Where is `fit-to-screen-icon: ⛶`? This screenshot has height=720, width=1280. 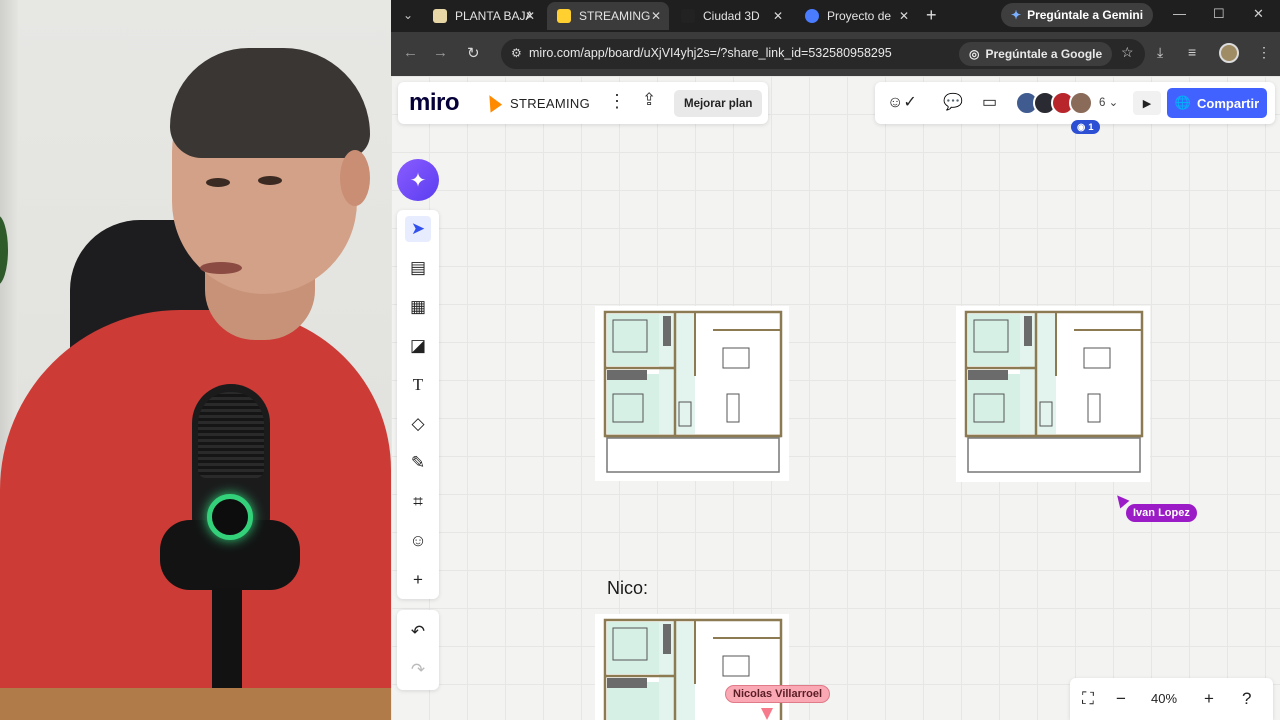
fit-to-screen-icon: ⛶ is located at coordinates (1088, 699).